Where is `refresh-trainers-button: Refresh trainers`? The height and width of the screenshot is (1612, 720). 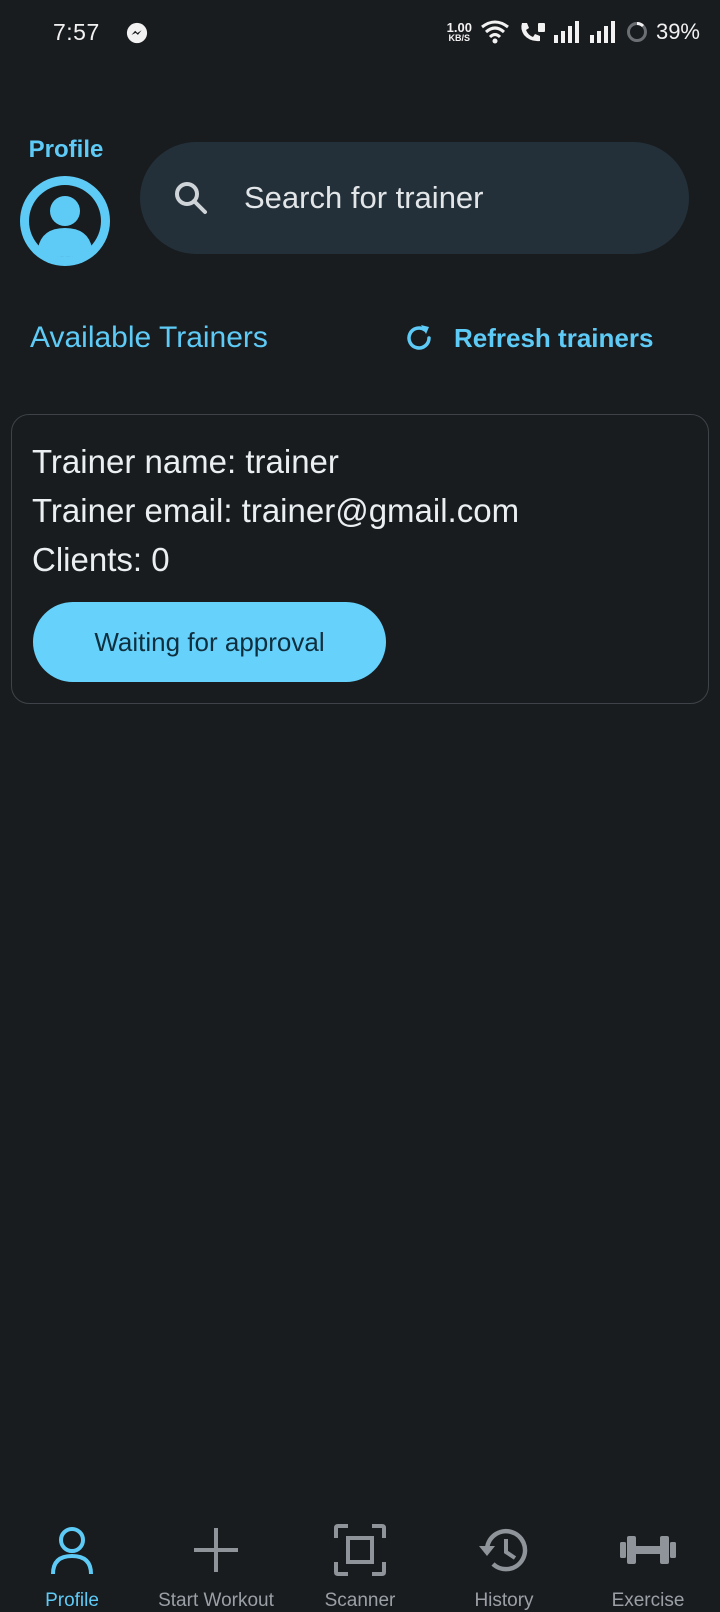 refresh-trainers-button: Refresh trainers is located at coordinates (527, 338).